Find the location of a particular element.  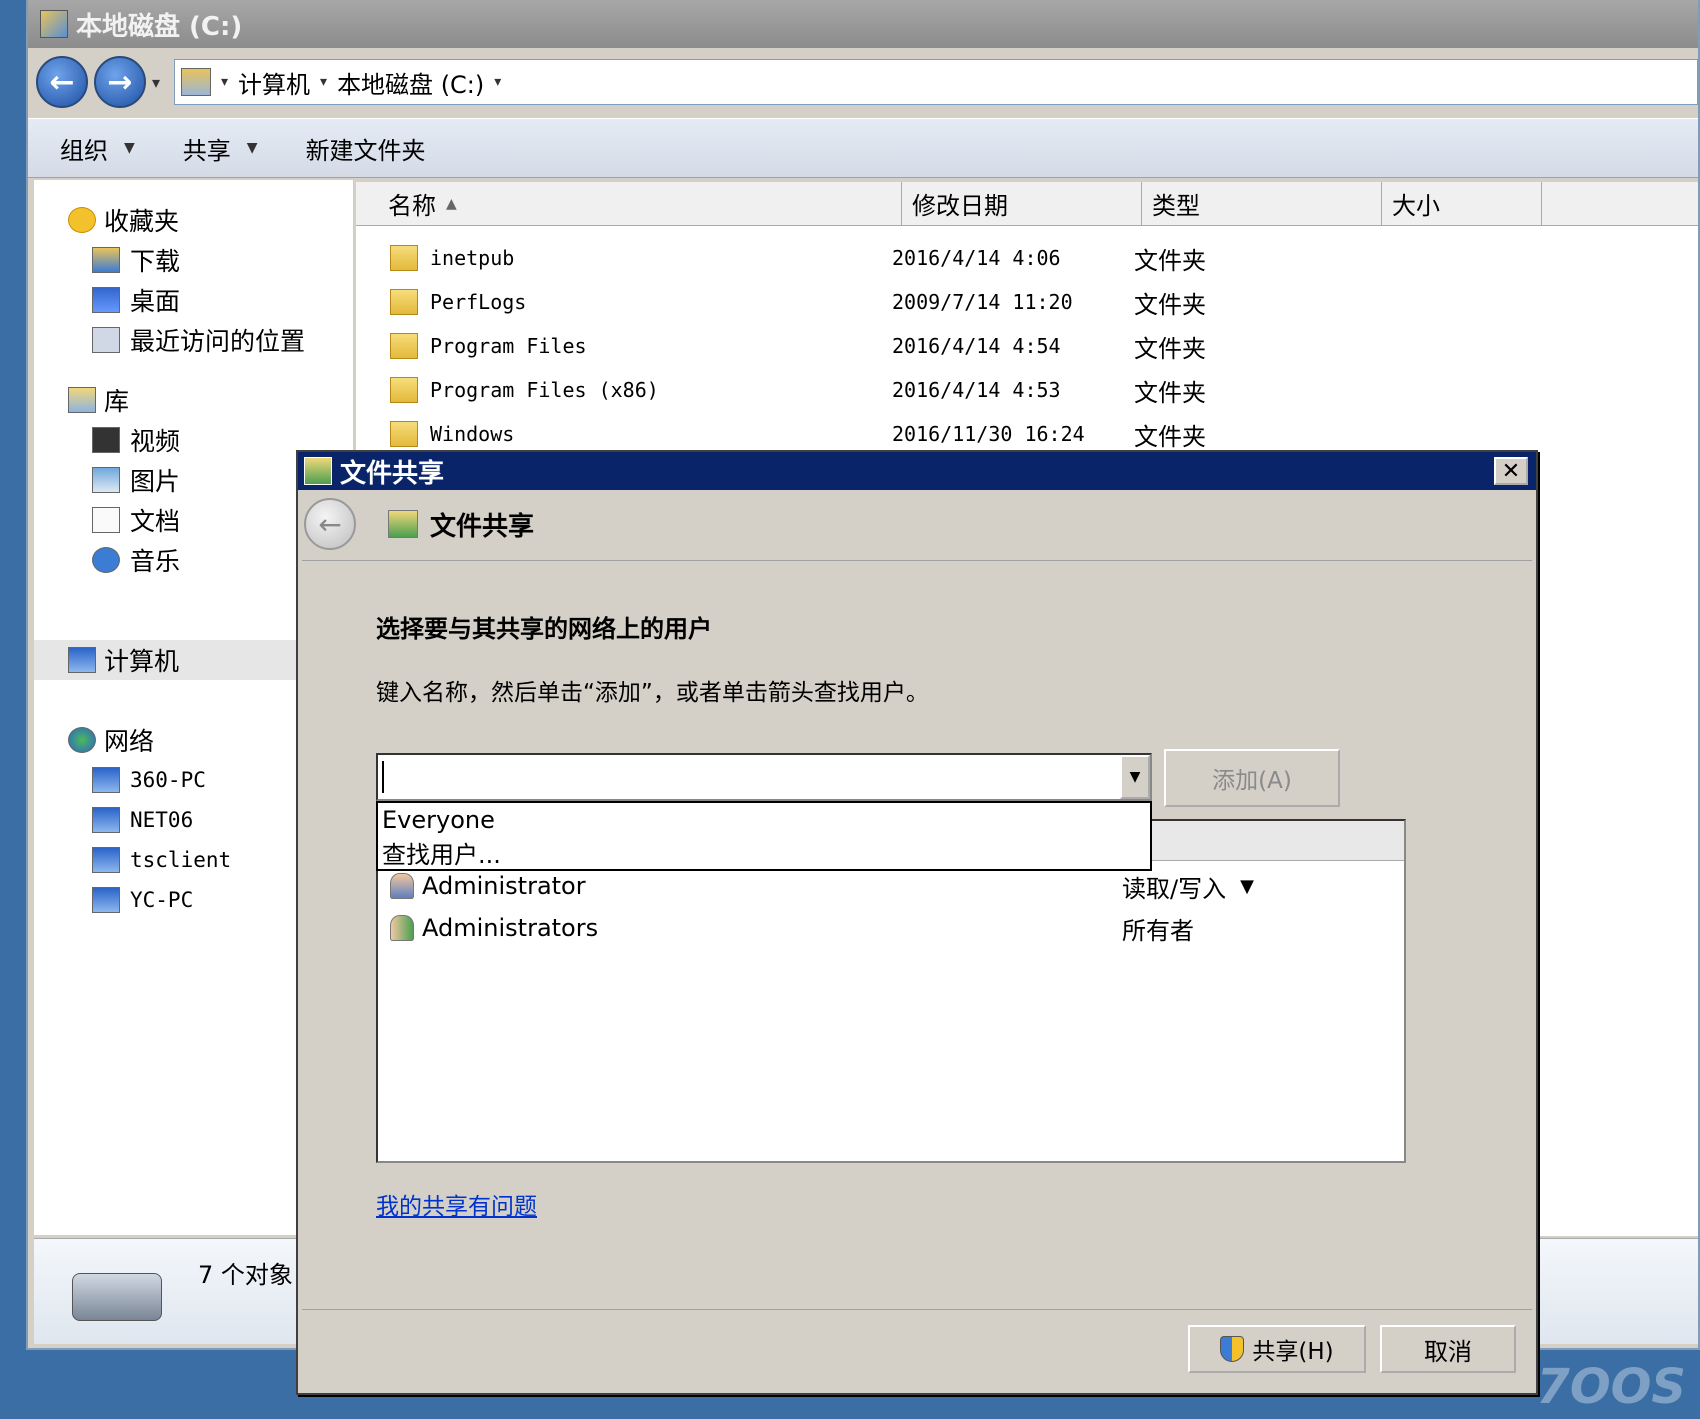

user-group-icon is located at coordinates (402, 928).